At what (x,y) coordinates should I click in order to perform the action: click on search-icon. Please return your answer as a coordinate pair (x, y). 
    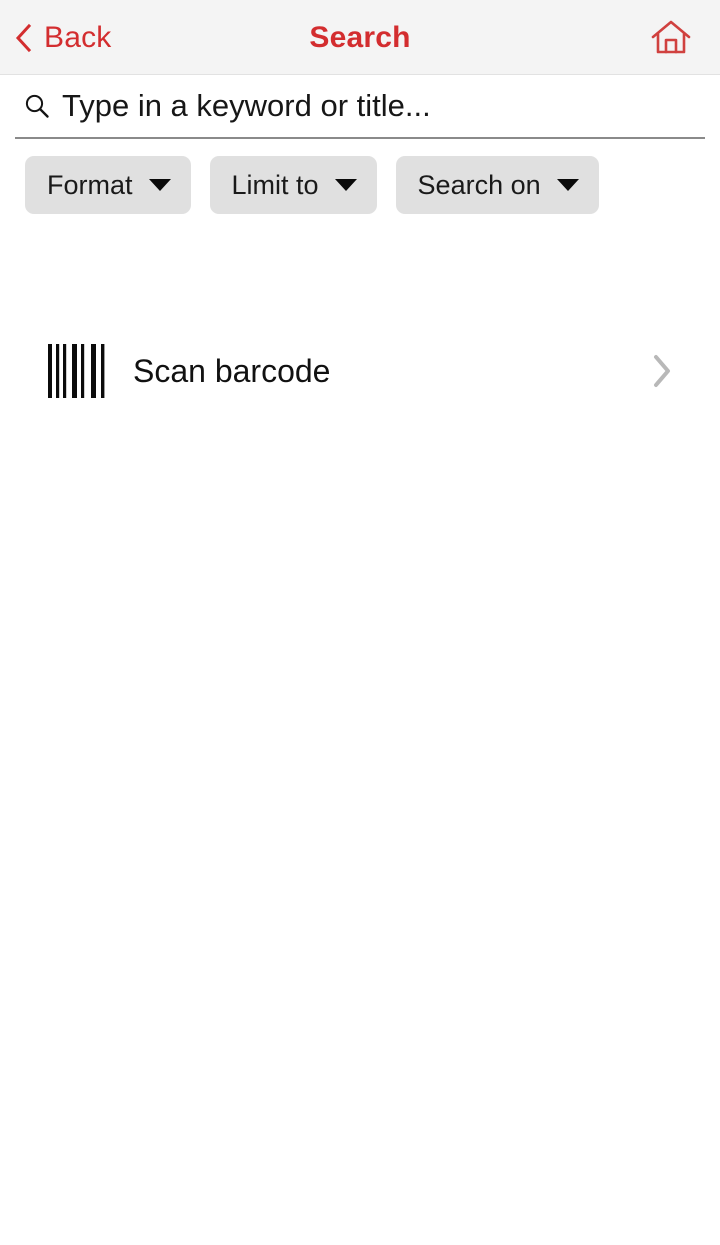
    Looking at the image, I should click on (37, 106).